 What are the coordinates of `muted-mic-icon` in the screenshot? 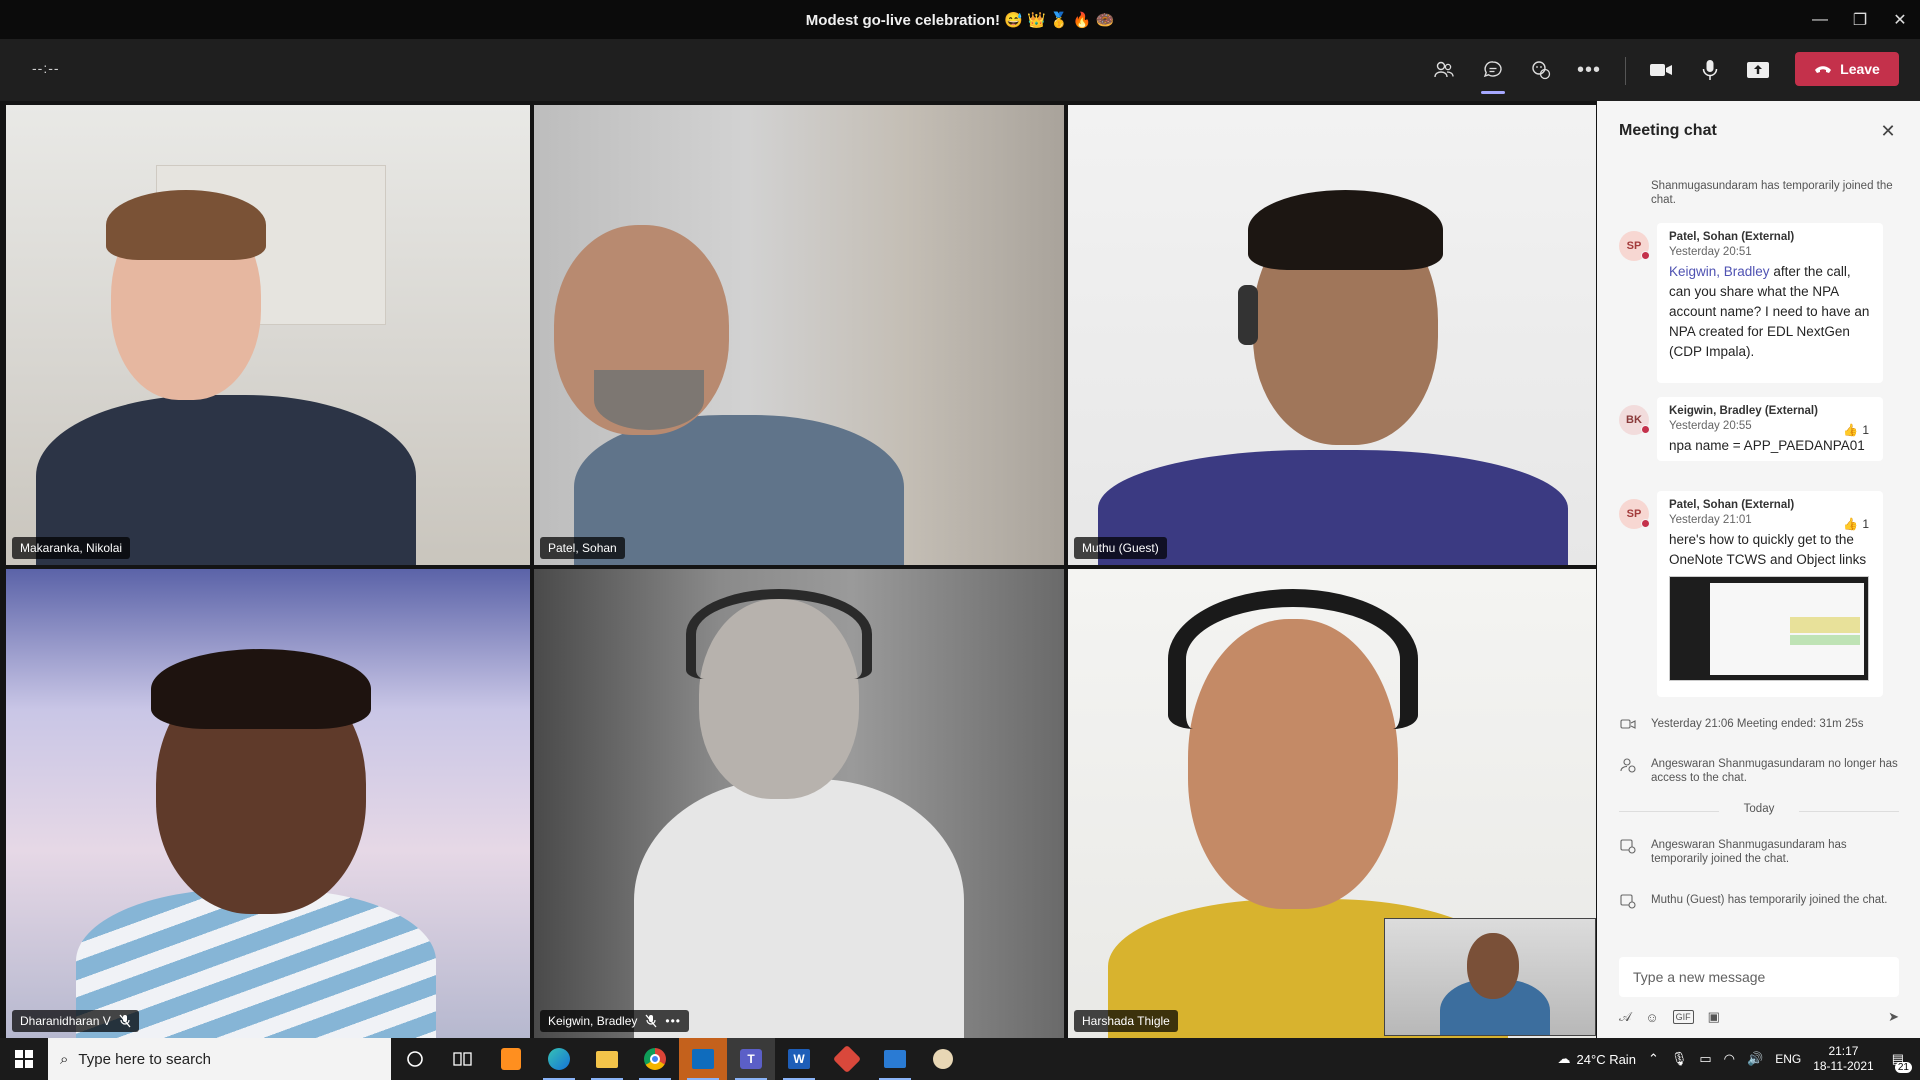 It's located at (125, 1021).